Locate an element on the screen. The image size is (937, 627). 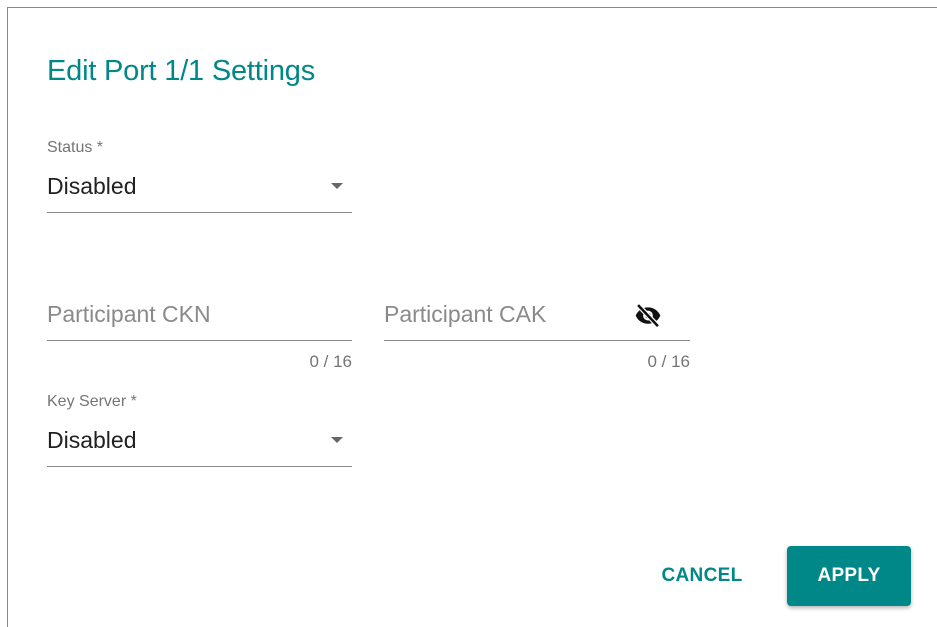
participant-ckn-input: Participant CKN 0 / 16 is located at coordinates (199, 338).